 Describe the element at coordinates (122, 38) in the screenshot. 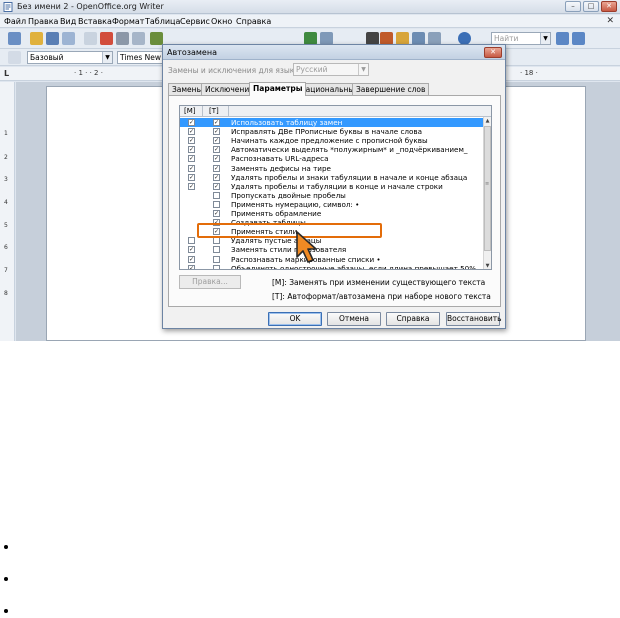

I see `print-icon` at that location.